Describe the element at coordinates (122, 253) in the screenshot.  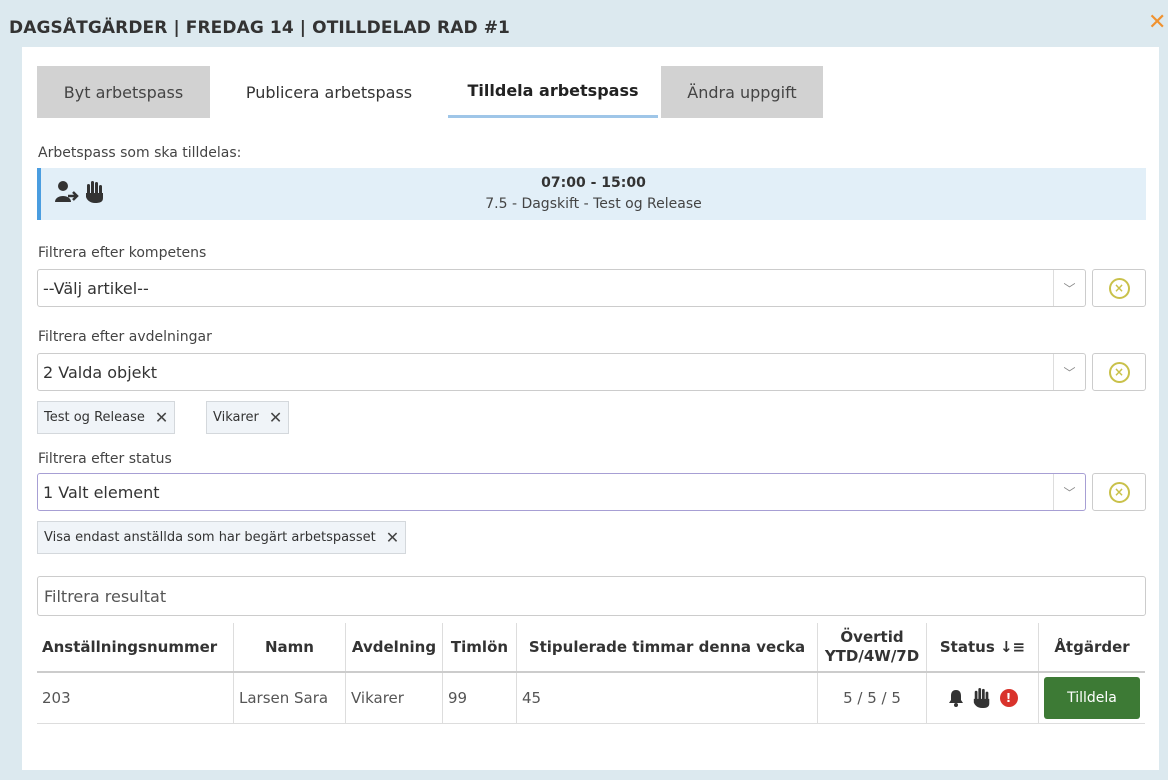
I see `competence-filter-label: Filtrera efter kompetens` at that location.